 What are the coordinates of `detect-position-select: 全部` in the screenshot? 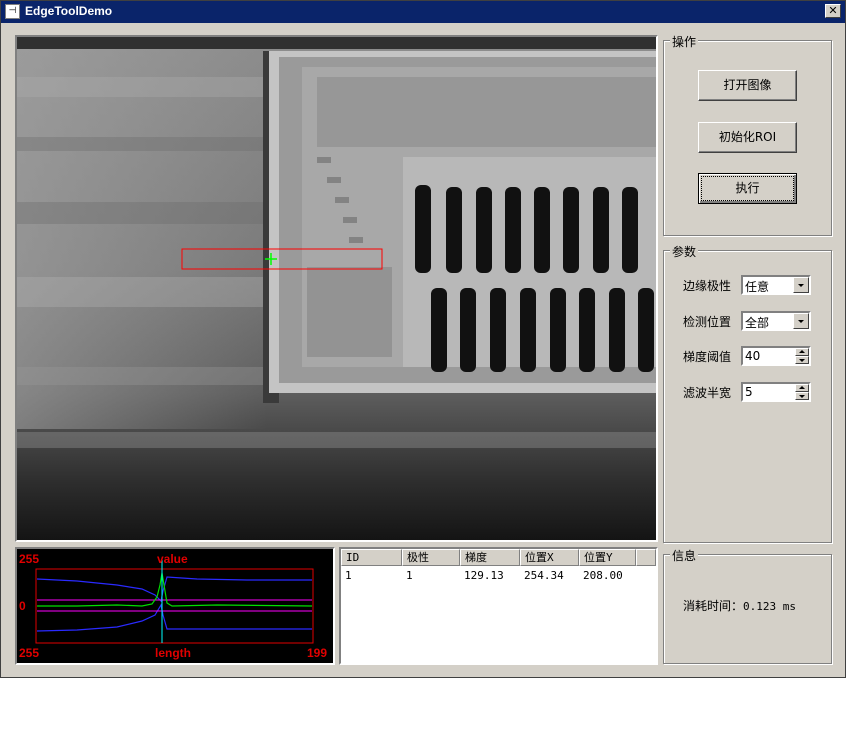 It's located at (776, 321).